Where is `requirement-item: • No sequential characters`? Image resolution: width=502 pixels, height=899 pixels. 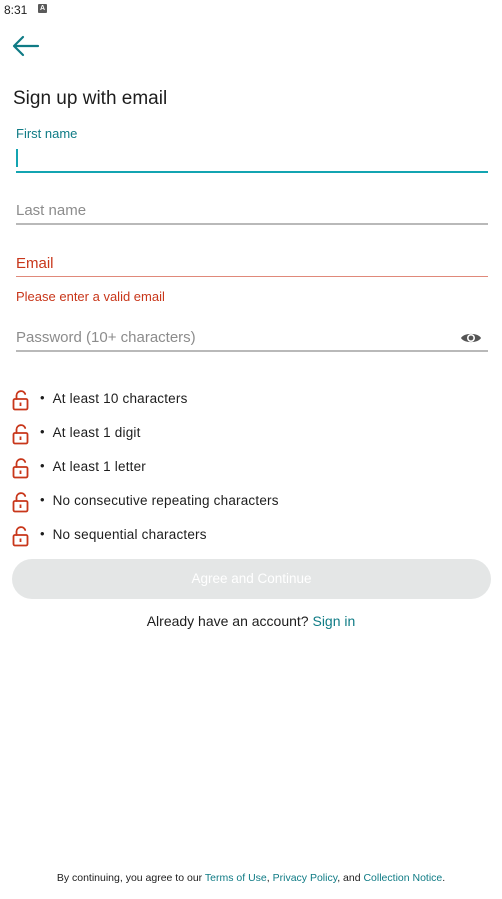 requirement-item: • No sequential characters is located at coordinates (145, 541).